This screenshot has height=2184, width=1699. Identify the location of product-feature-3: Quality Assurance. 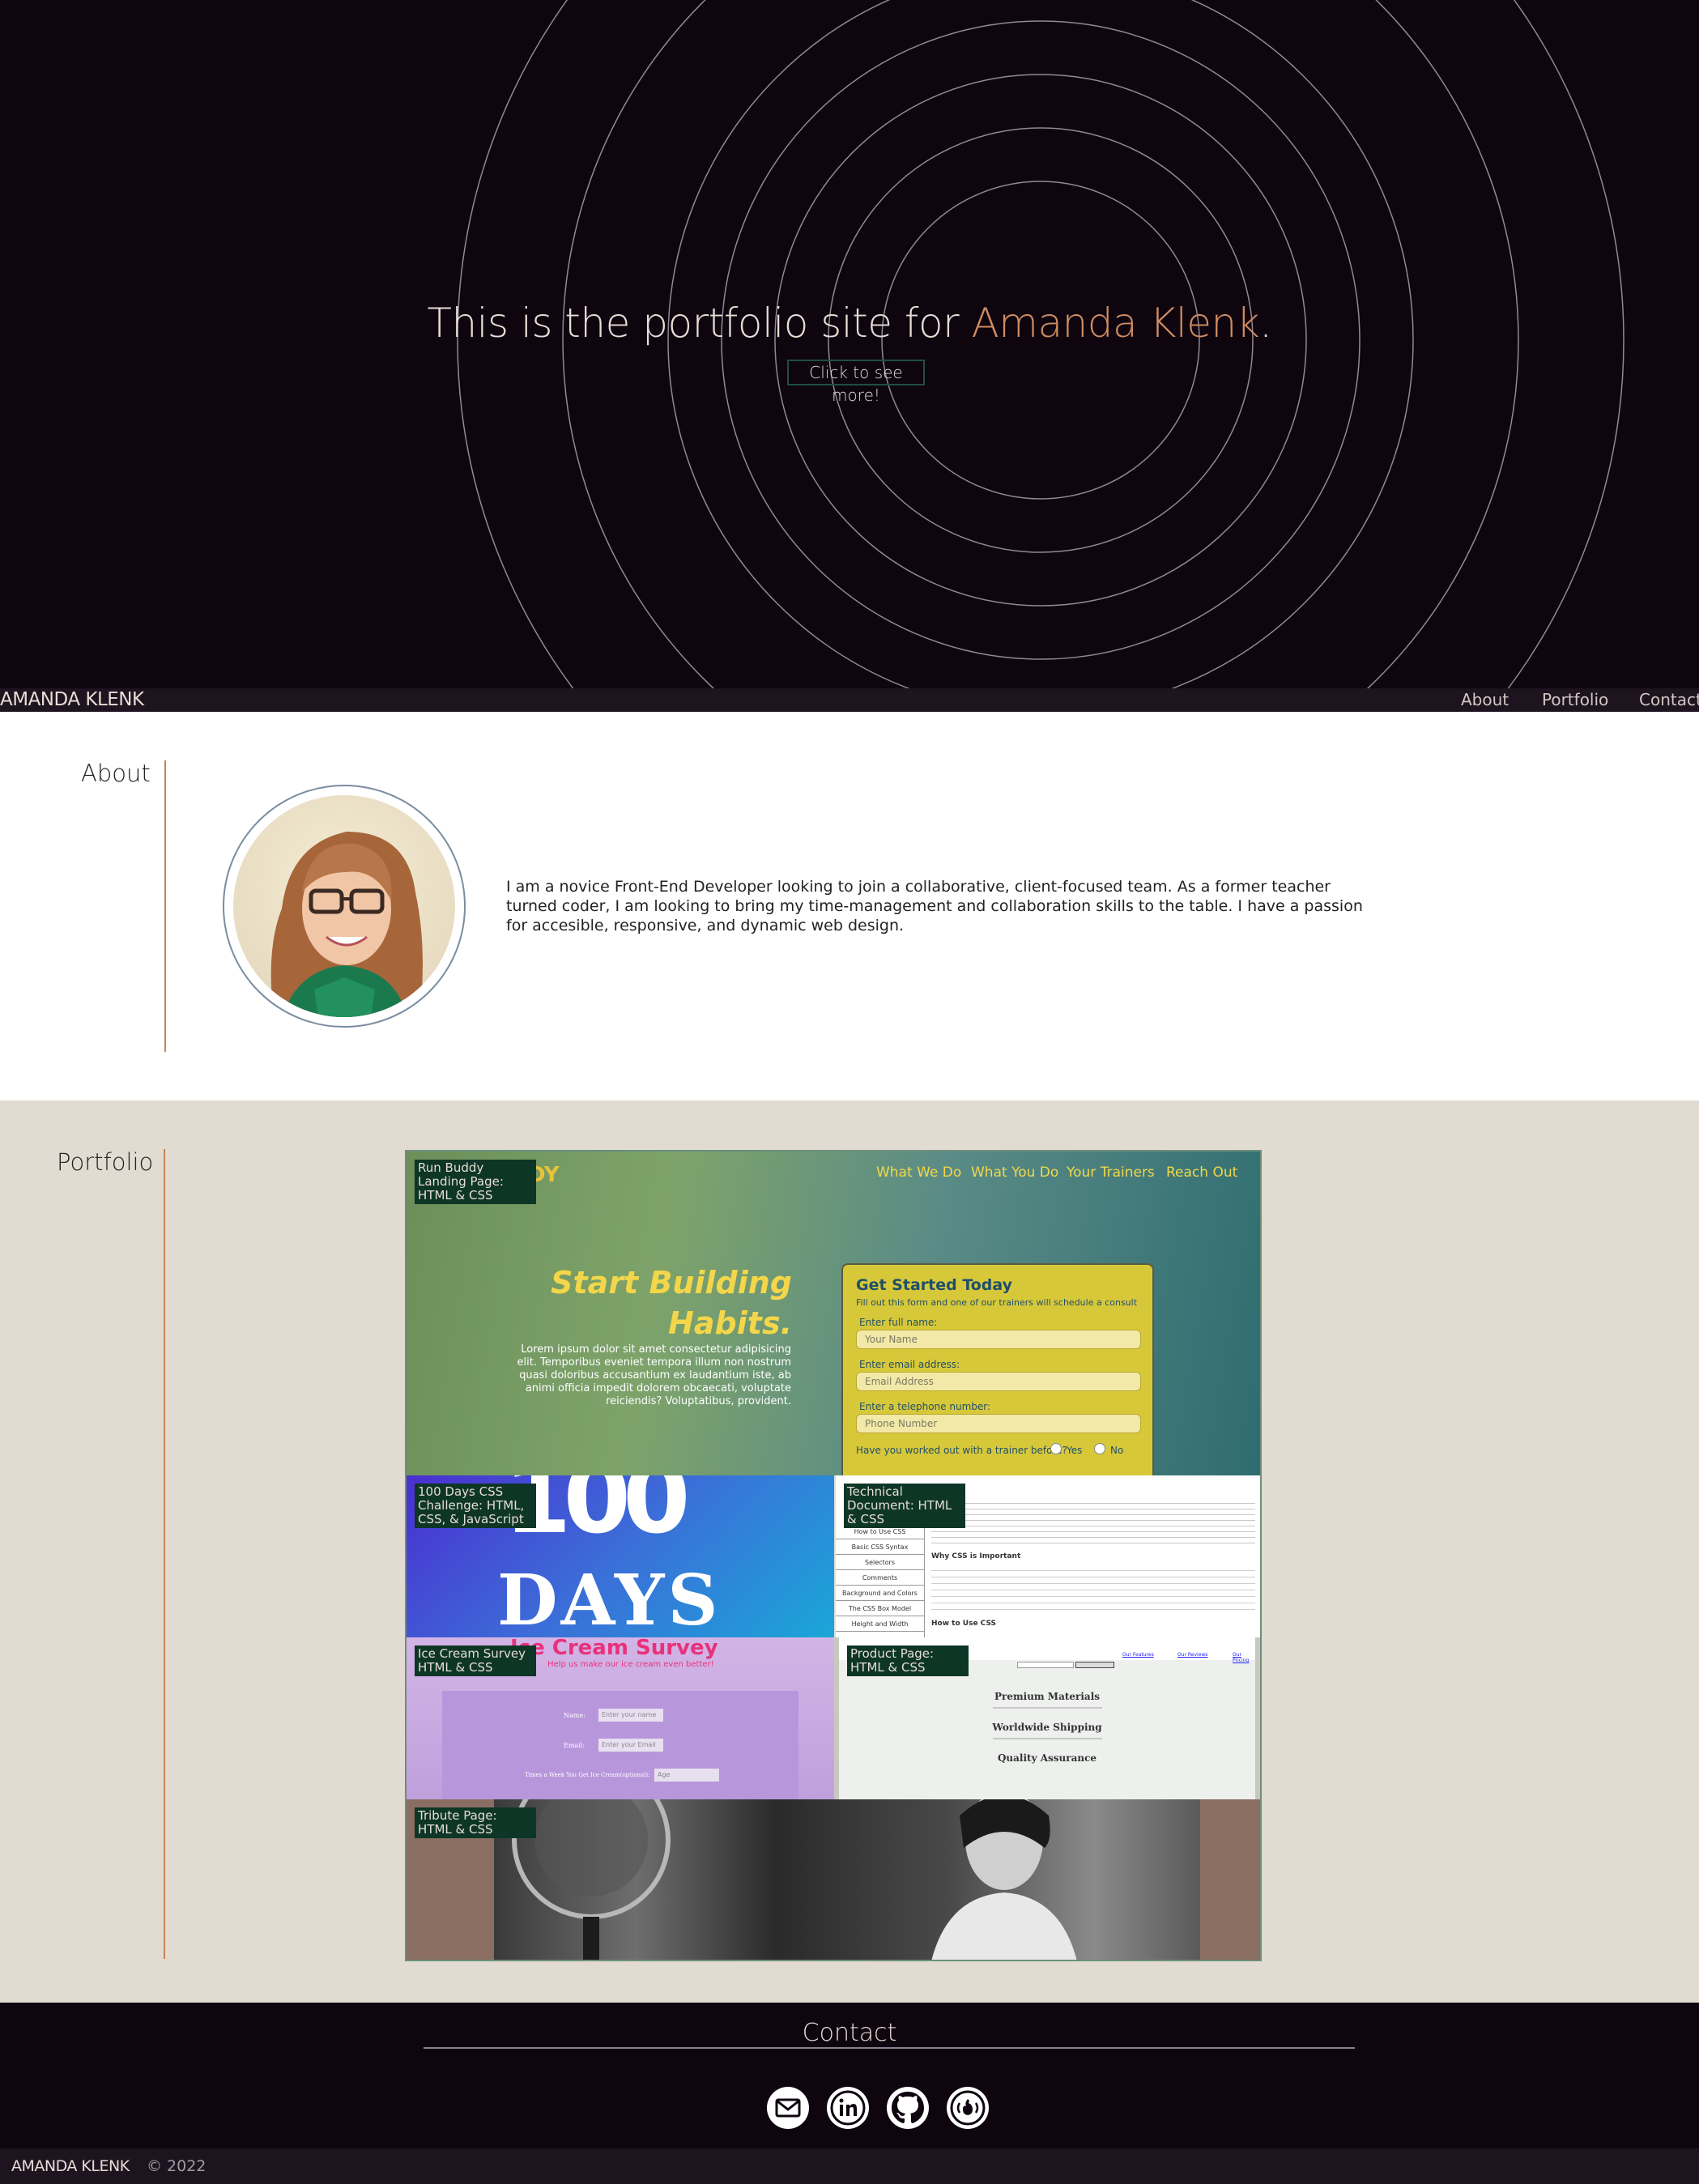
(1047, 1758).